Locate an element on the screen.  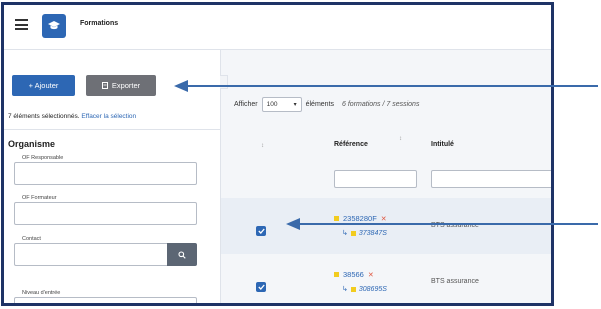
export-button: Exporter is located at coordinates (121, 85).